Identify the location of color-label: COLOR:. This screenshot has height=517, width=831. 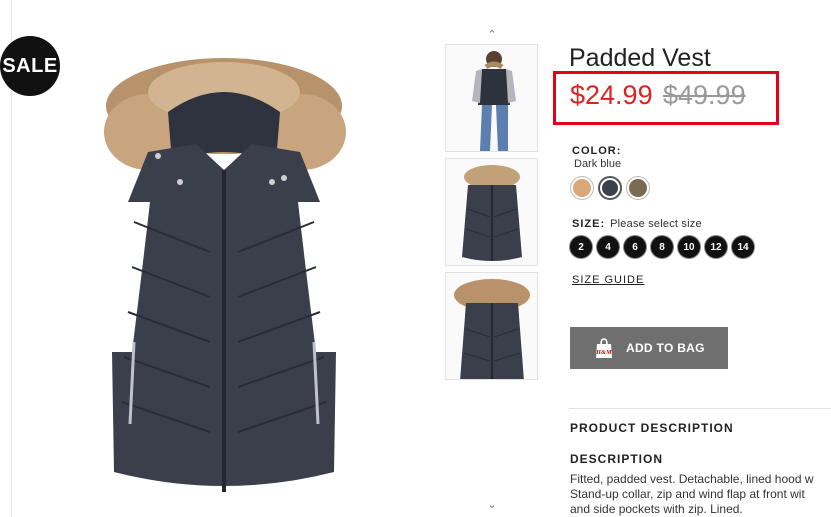
(597, 151).